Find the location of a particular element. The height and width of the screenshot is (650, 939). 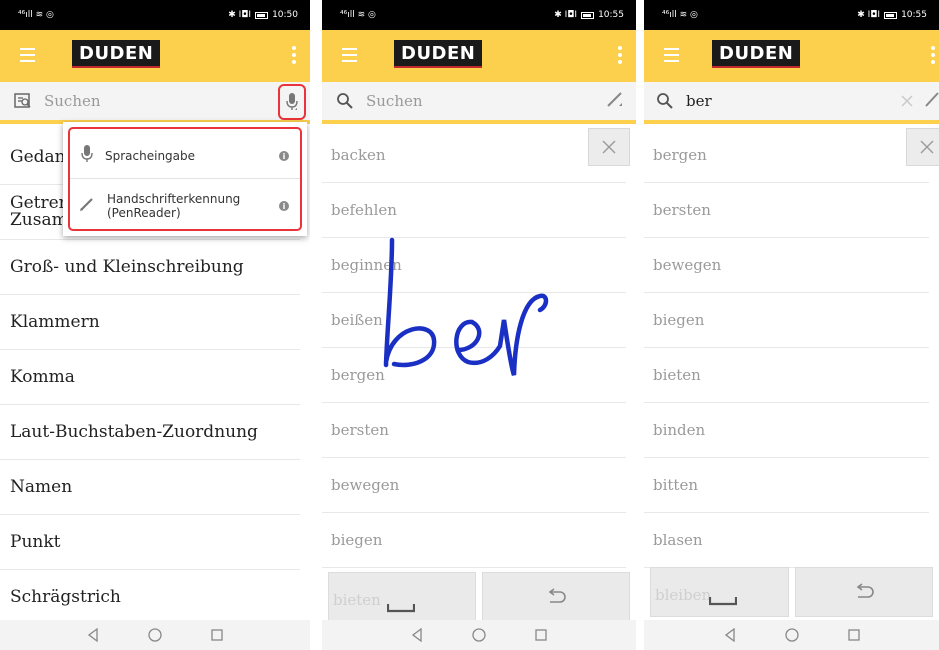

list-item: backen is located at coordinates (474, 155).